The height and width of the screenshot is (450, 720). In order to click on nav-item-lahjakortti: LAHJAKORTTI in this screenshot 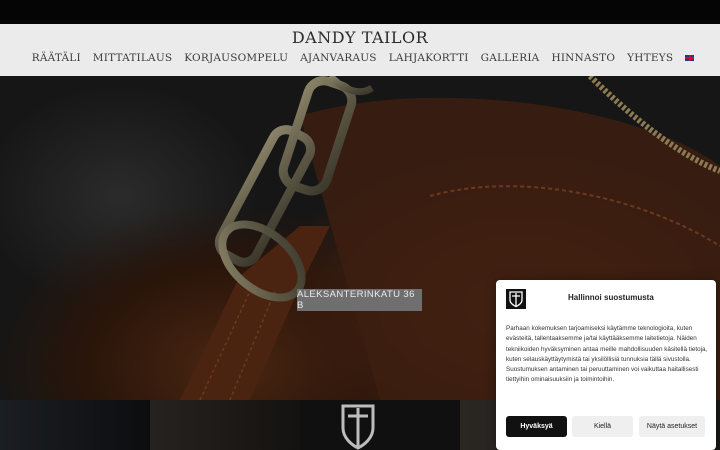, I will do `click(429, 58)`.